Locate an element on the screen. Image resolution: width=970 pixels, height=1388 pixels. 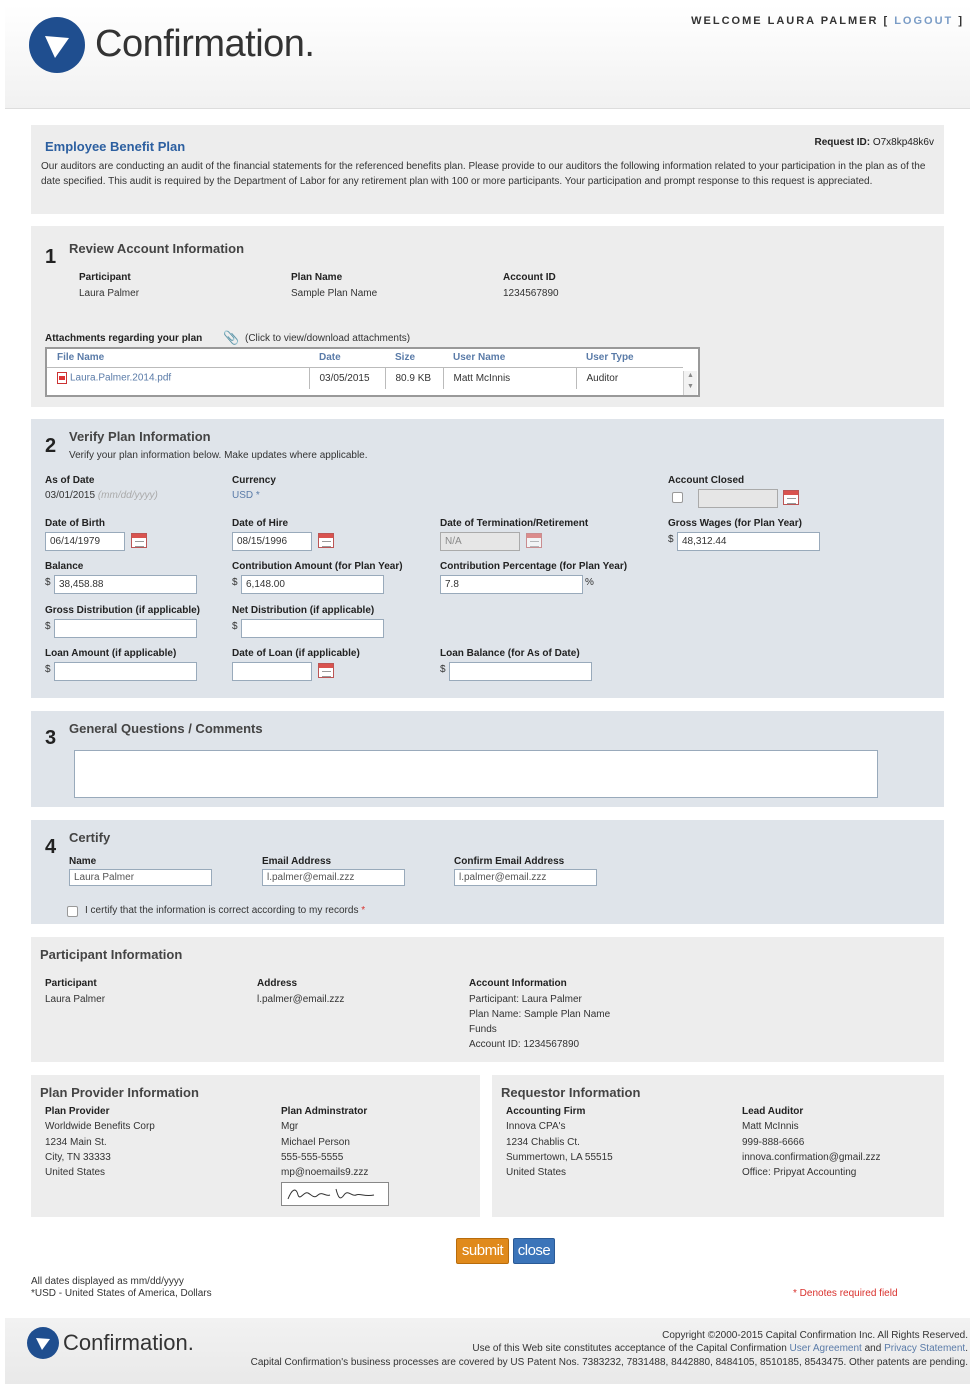
loan-date-input is located at coordinates (272, 671).